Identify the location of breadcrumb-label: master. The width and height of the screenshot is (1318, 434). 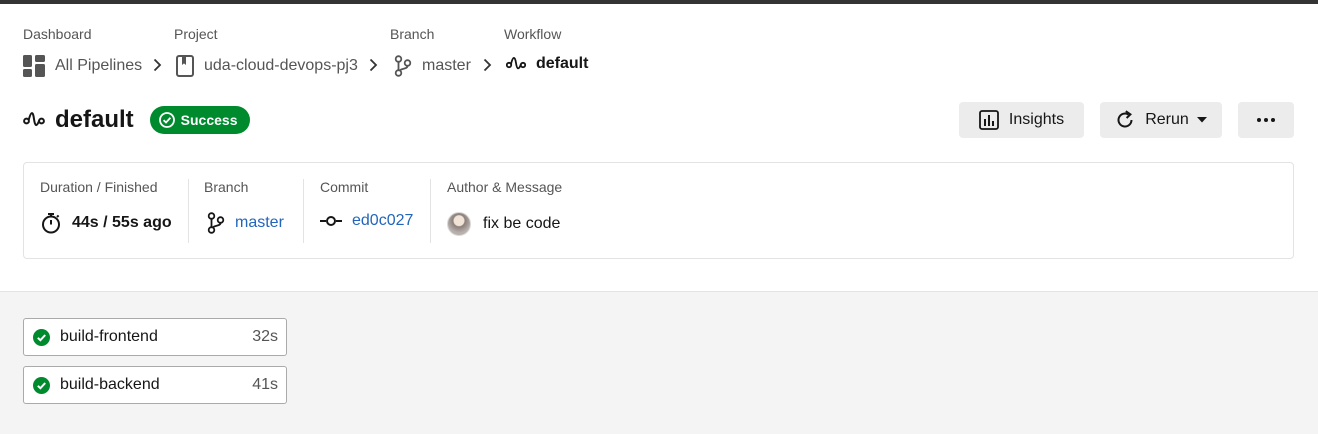
(446, 65).